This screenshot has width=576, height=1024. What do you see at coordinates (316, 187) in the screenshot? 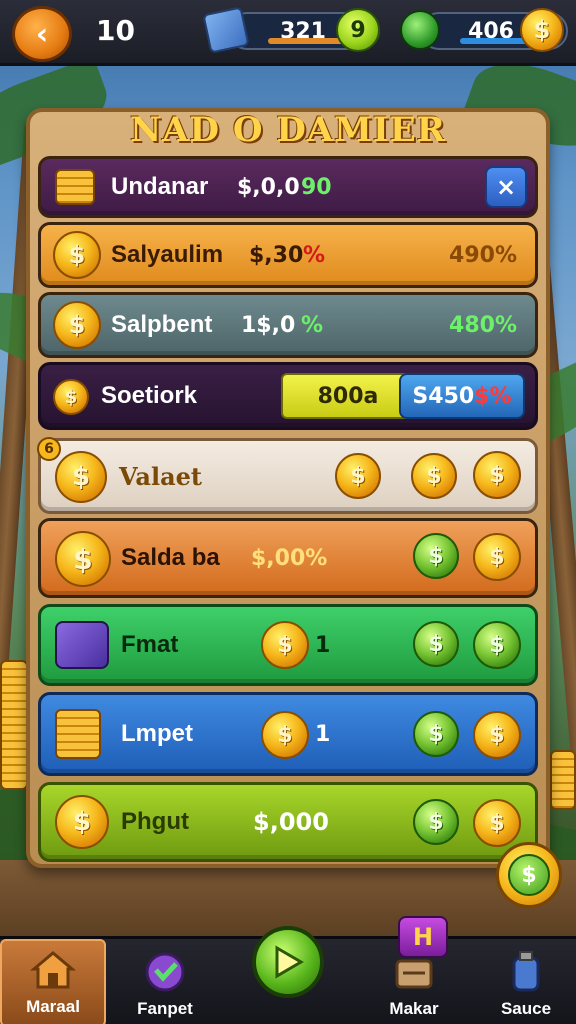
I see `row-value-extra: 90` at bounding box center [316, 187].